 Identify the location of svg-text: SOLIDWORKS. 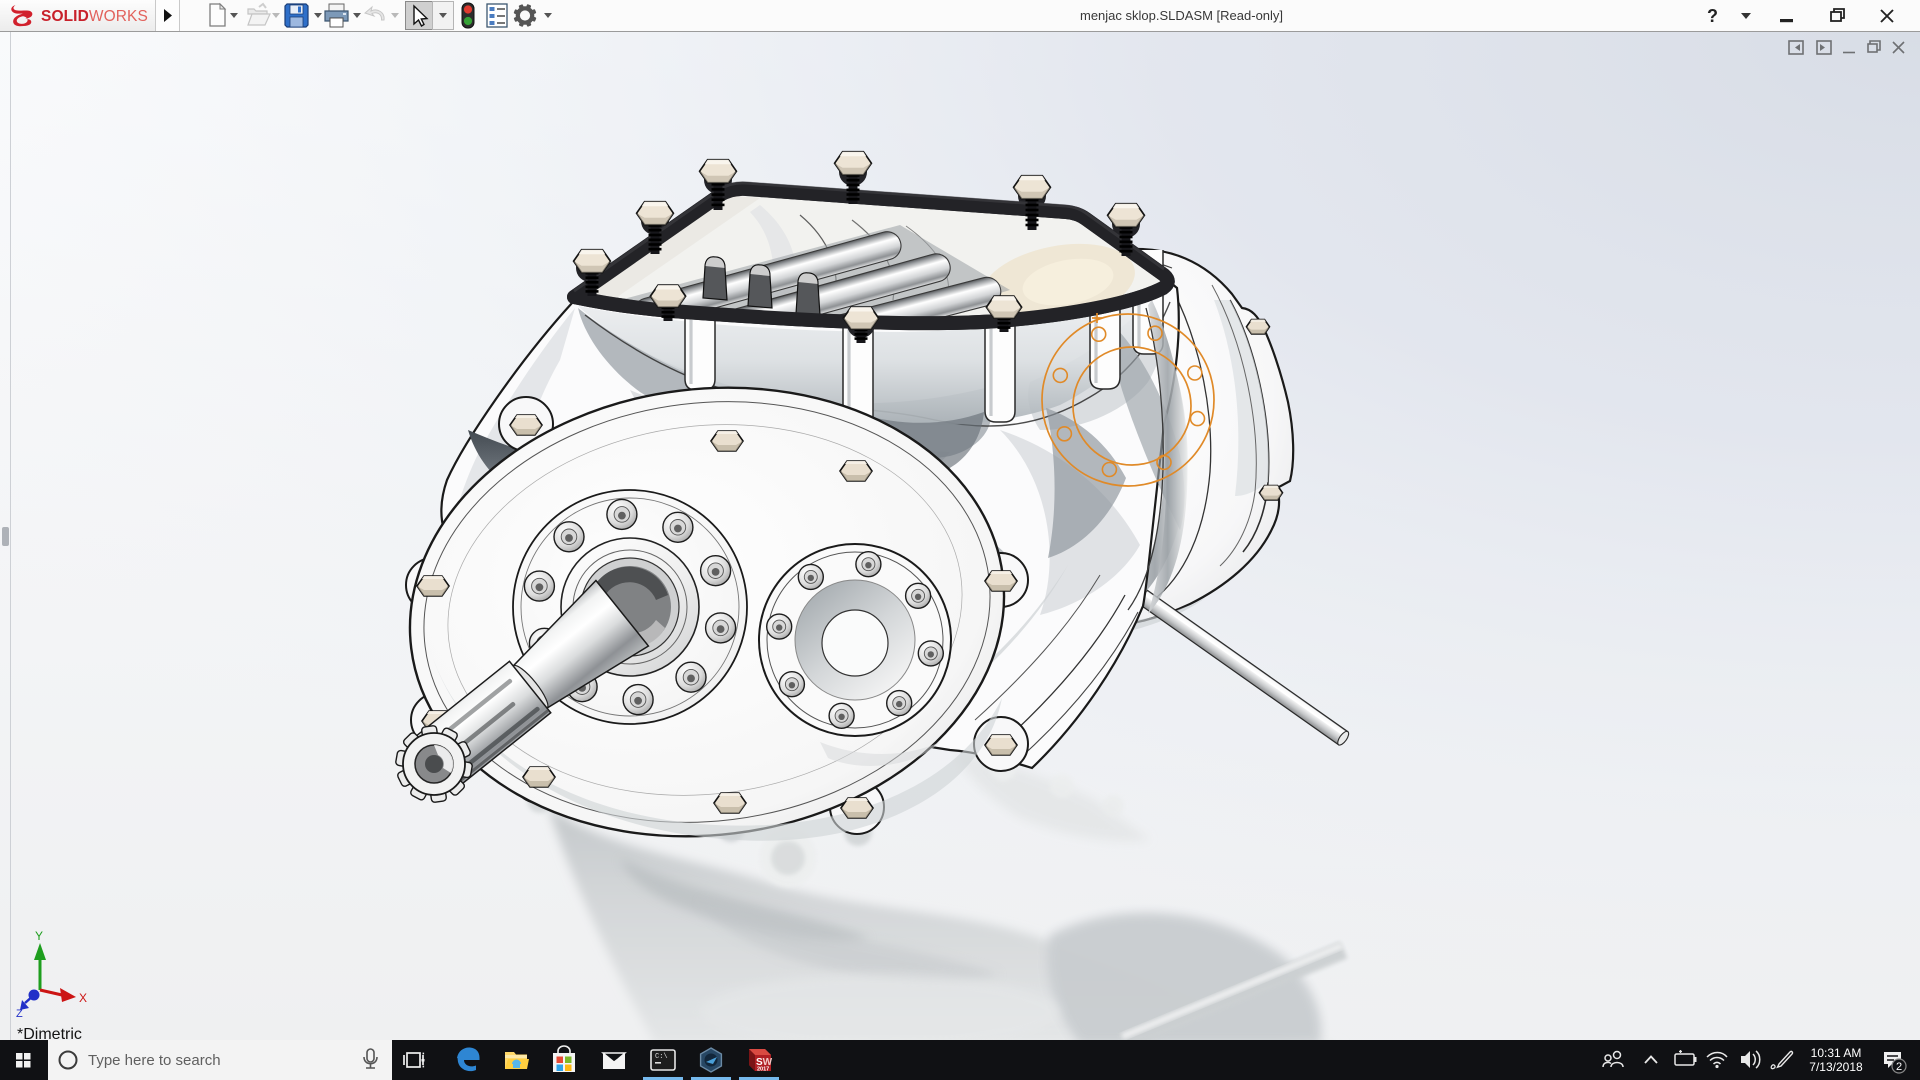
(94, 16).